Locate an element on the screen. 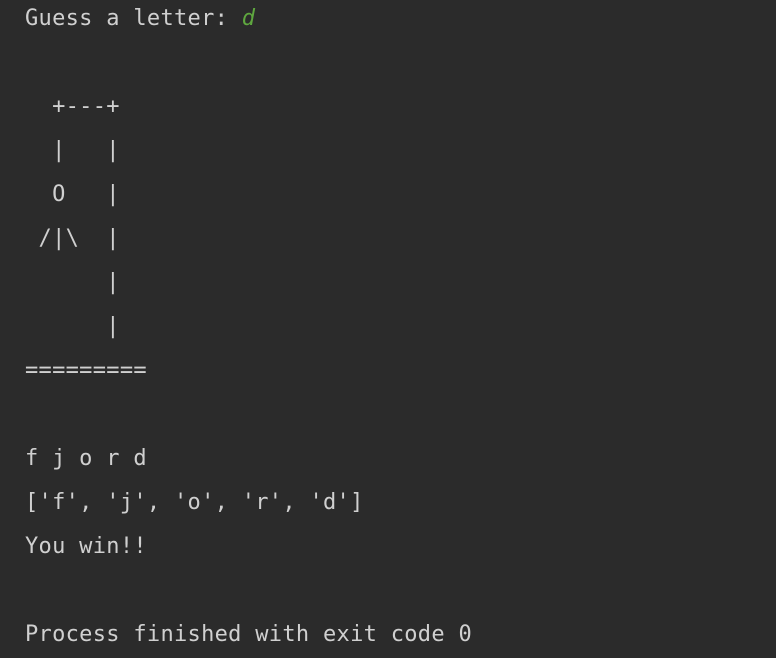  hangman-art-line: /|\ | is located at coordinates (72, 238).